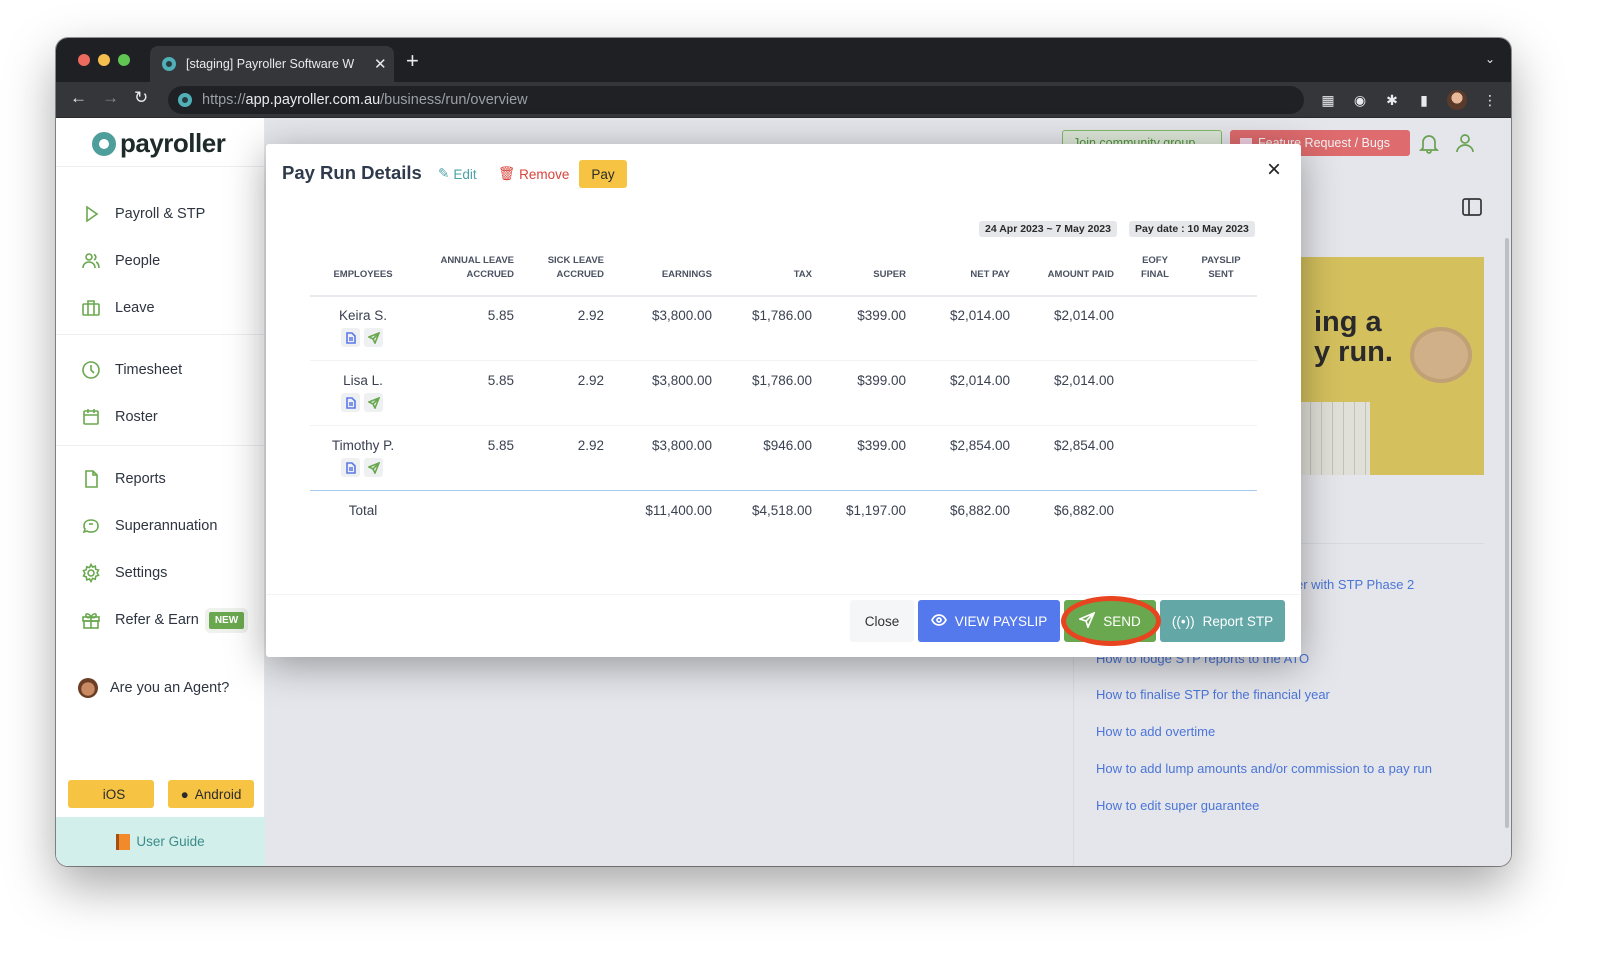  What do you see at coordinates (226, 620) in the screenshot?
I see `new-badge: NEW` at bounding box center [226, 620].